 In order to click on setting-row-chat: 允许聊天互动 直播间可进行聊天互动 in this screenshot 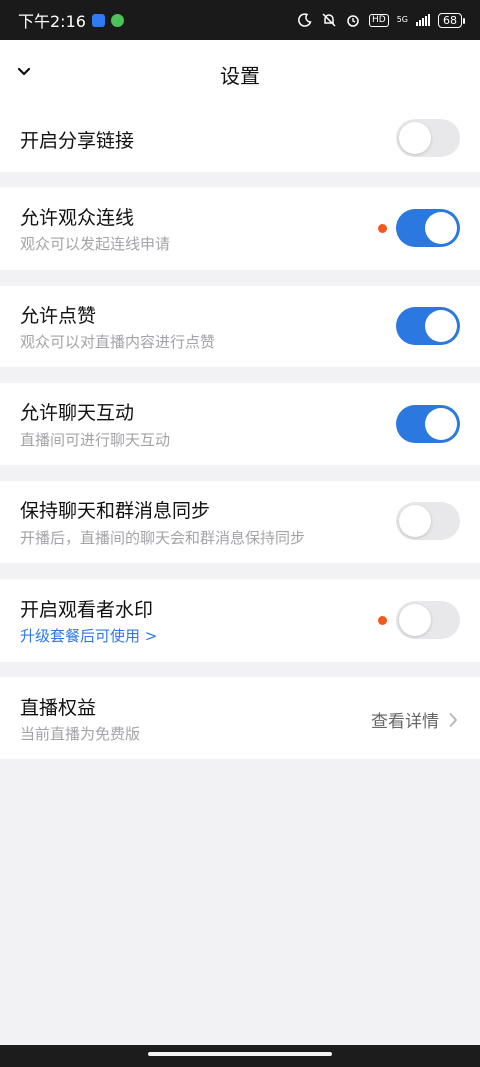, I will do `click(240, 424)`.